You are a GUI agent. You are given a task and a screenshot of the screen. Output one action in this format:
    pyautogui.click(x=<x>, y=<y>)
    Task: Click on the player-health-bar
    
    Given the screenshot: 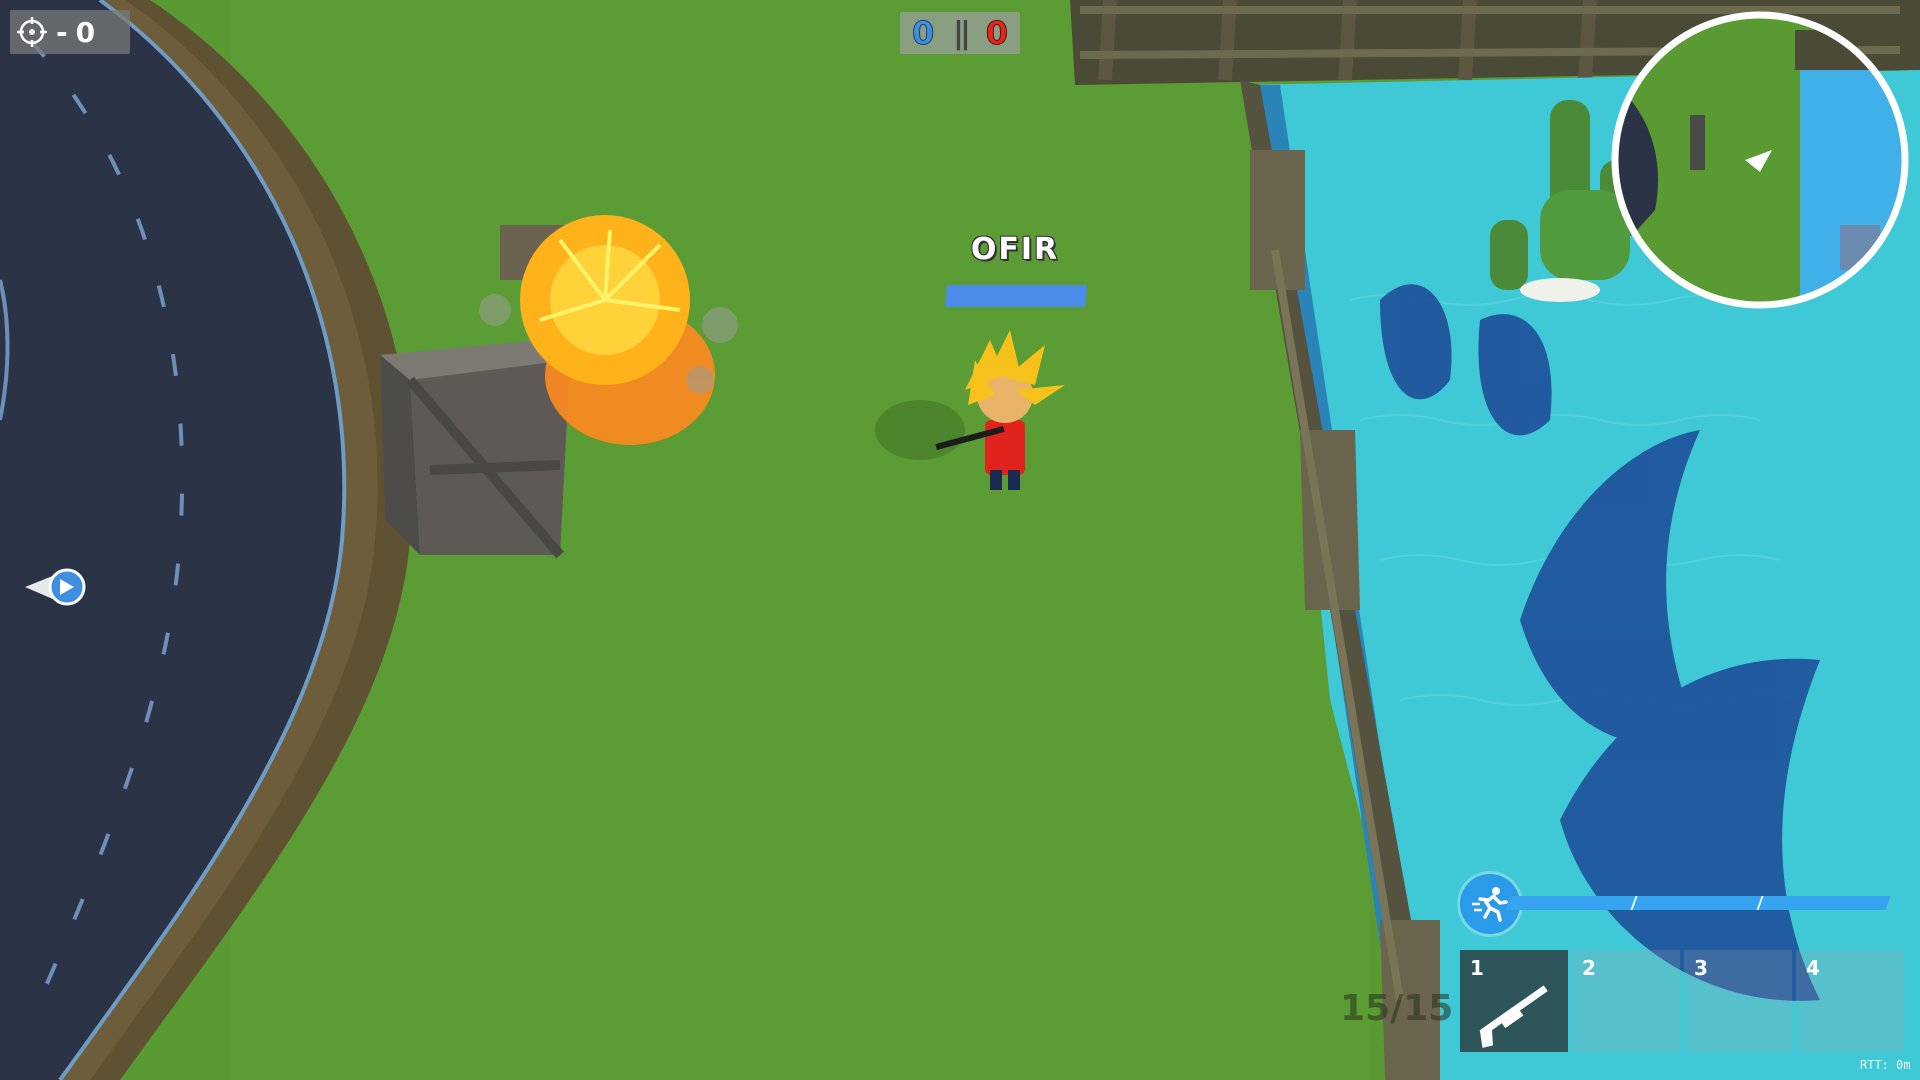 What is the action you would take?
    pyautogui.click(x=1016, y=296)
    